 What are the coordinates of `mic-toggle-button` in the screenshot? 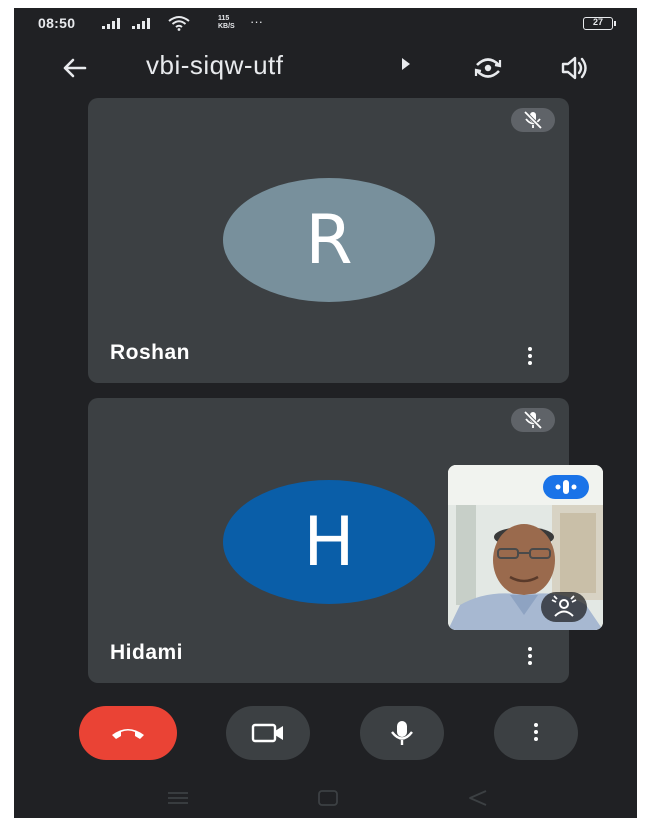 It's located at (402, 733).